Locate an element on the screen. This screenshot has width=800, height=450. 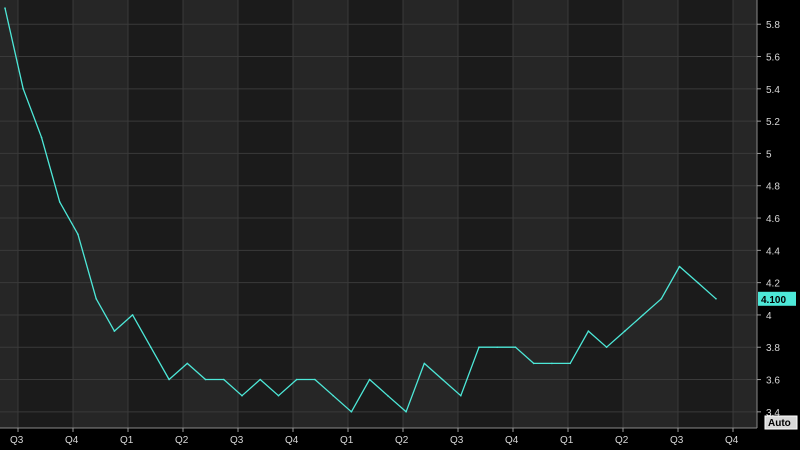
auto-scale-button: Auto is located at coordinates (781, 422).